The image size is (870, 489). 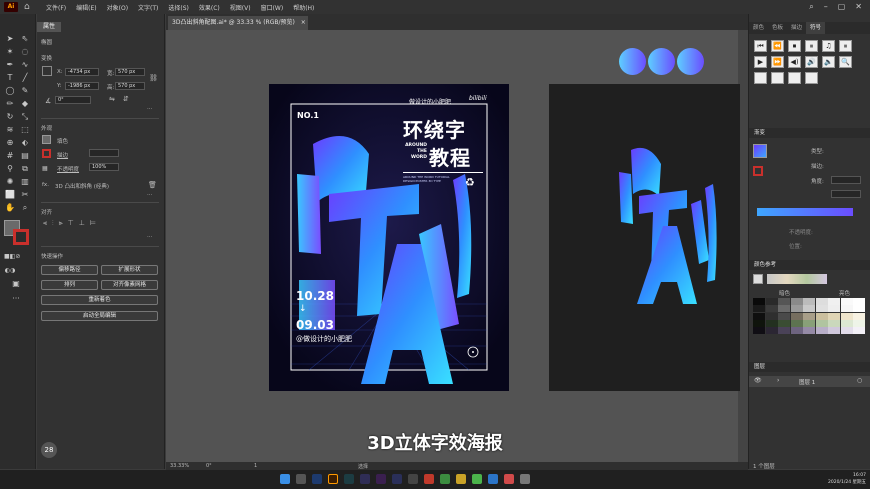 What do you see at coordinates (828, 62) in the screenshot?
I see `symbol-item: 🔈` at bounding box center [828, 62].